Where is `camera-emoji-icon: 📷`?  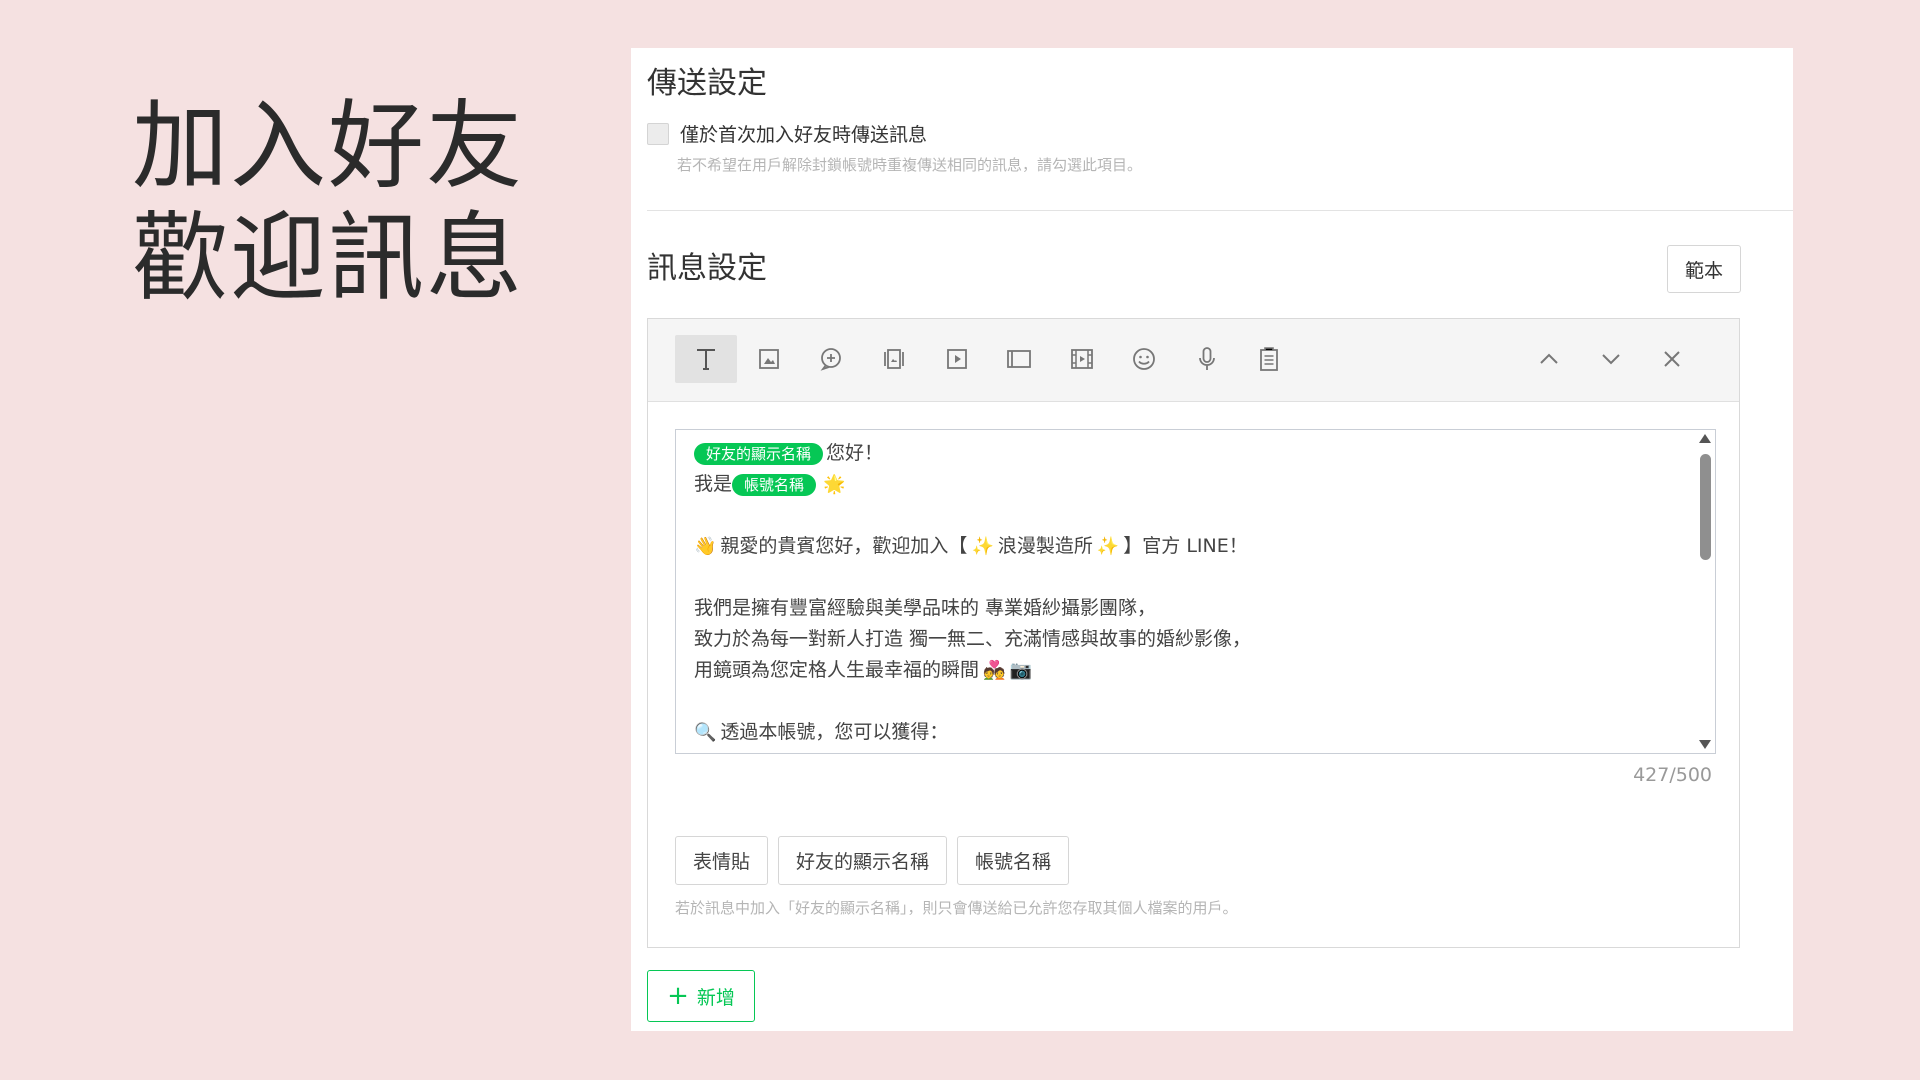
camera-emoji-icon: 📷 is located at coordinates (1020, 670).